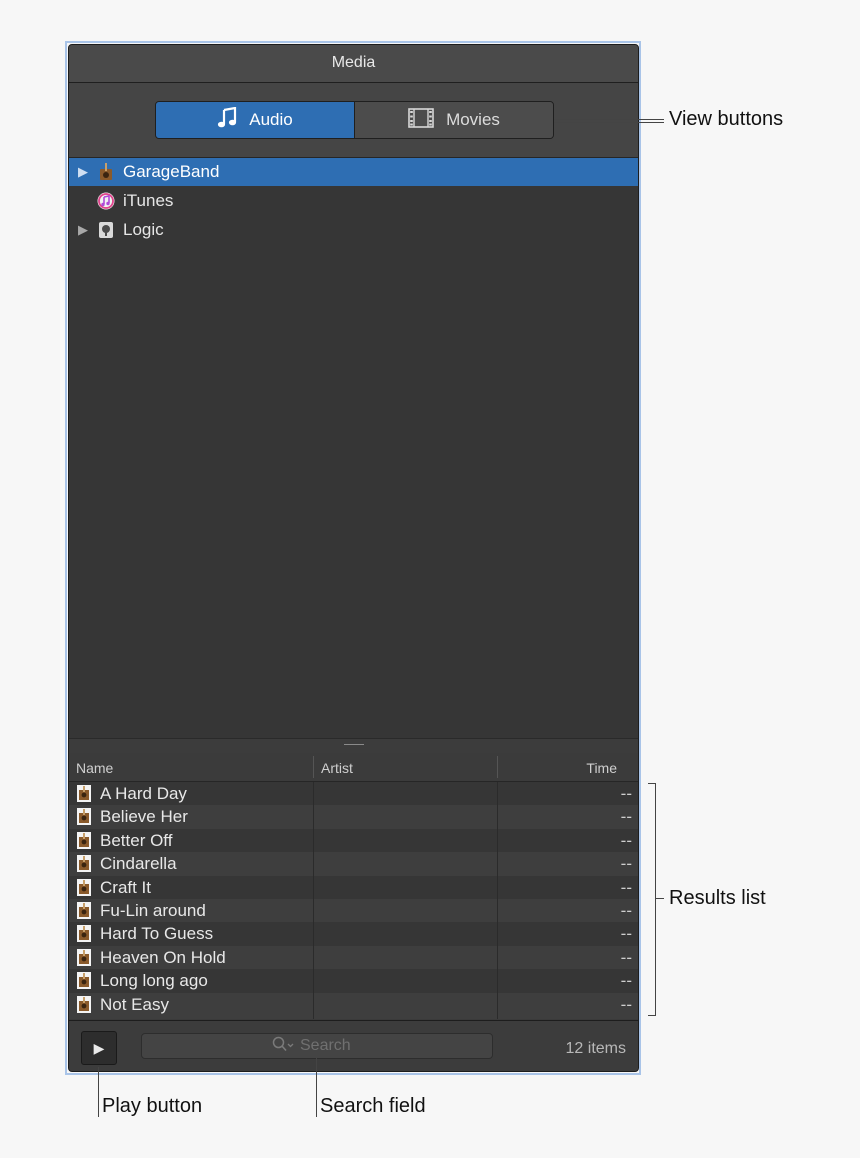 This screenshot has width=860, height=1158. I want to click on table-row-partial, so click(353, 1017).